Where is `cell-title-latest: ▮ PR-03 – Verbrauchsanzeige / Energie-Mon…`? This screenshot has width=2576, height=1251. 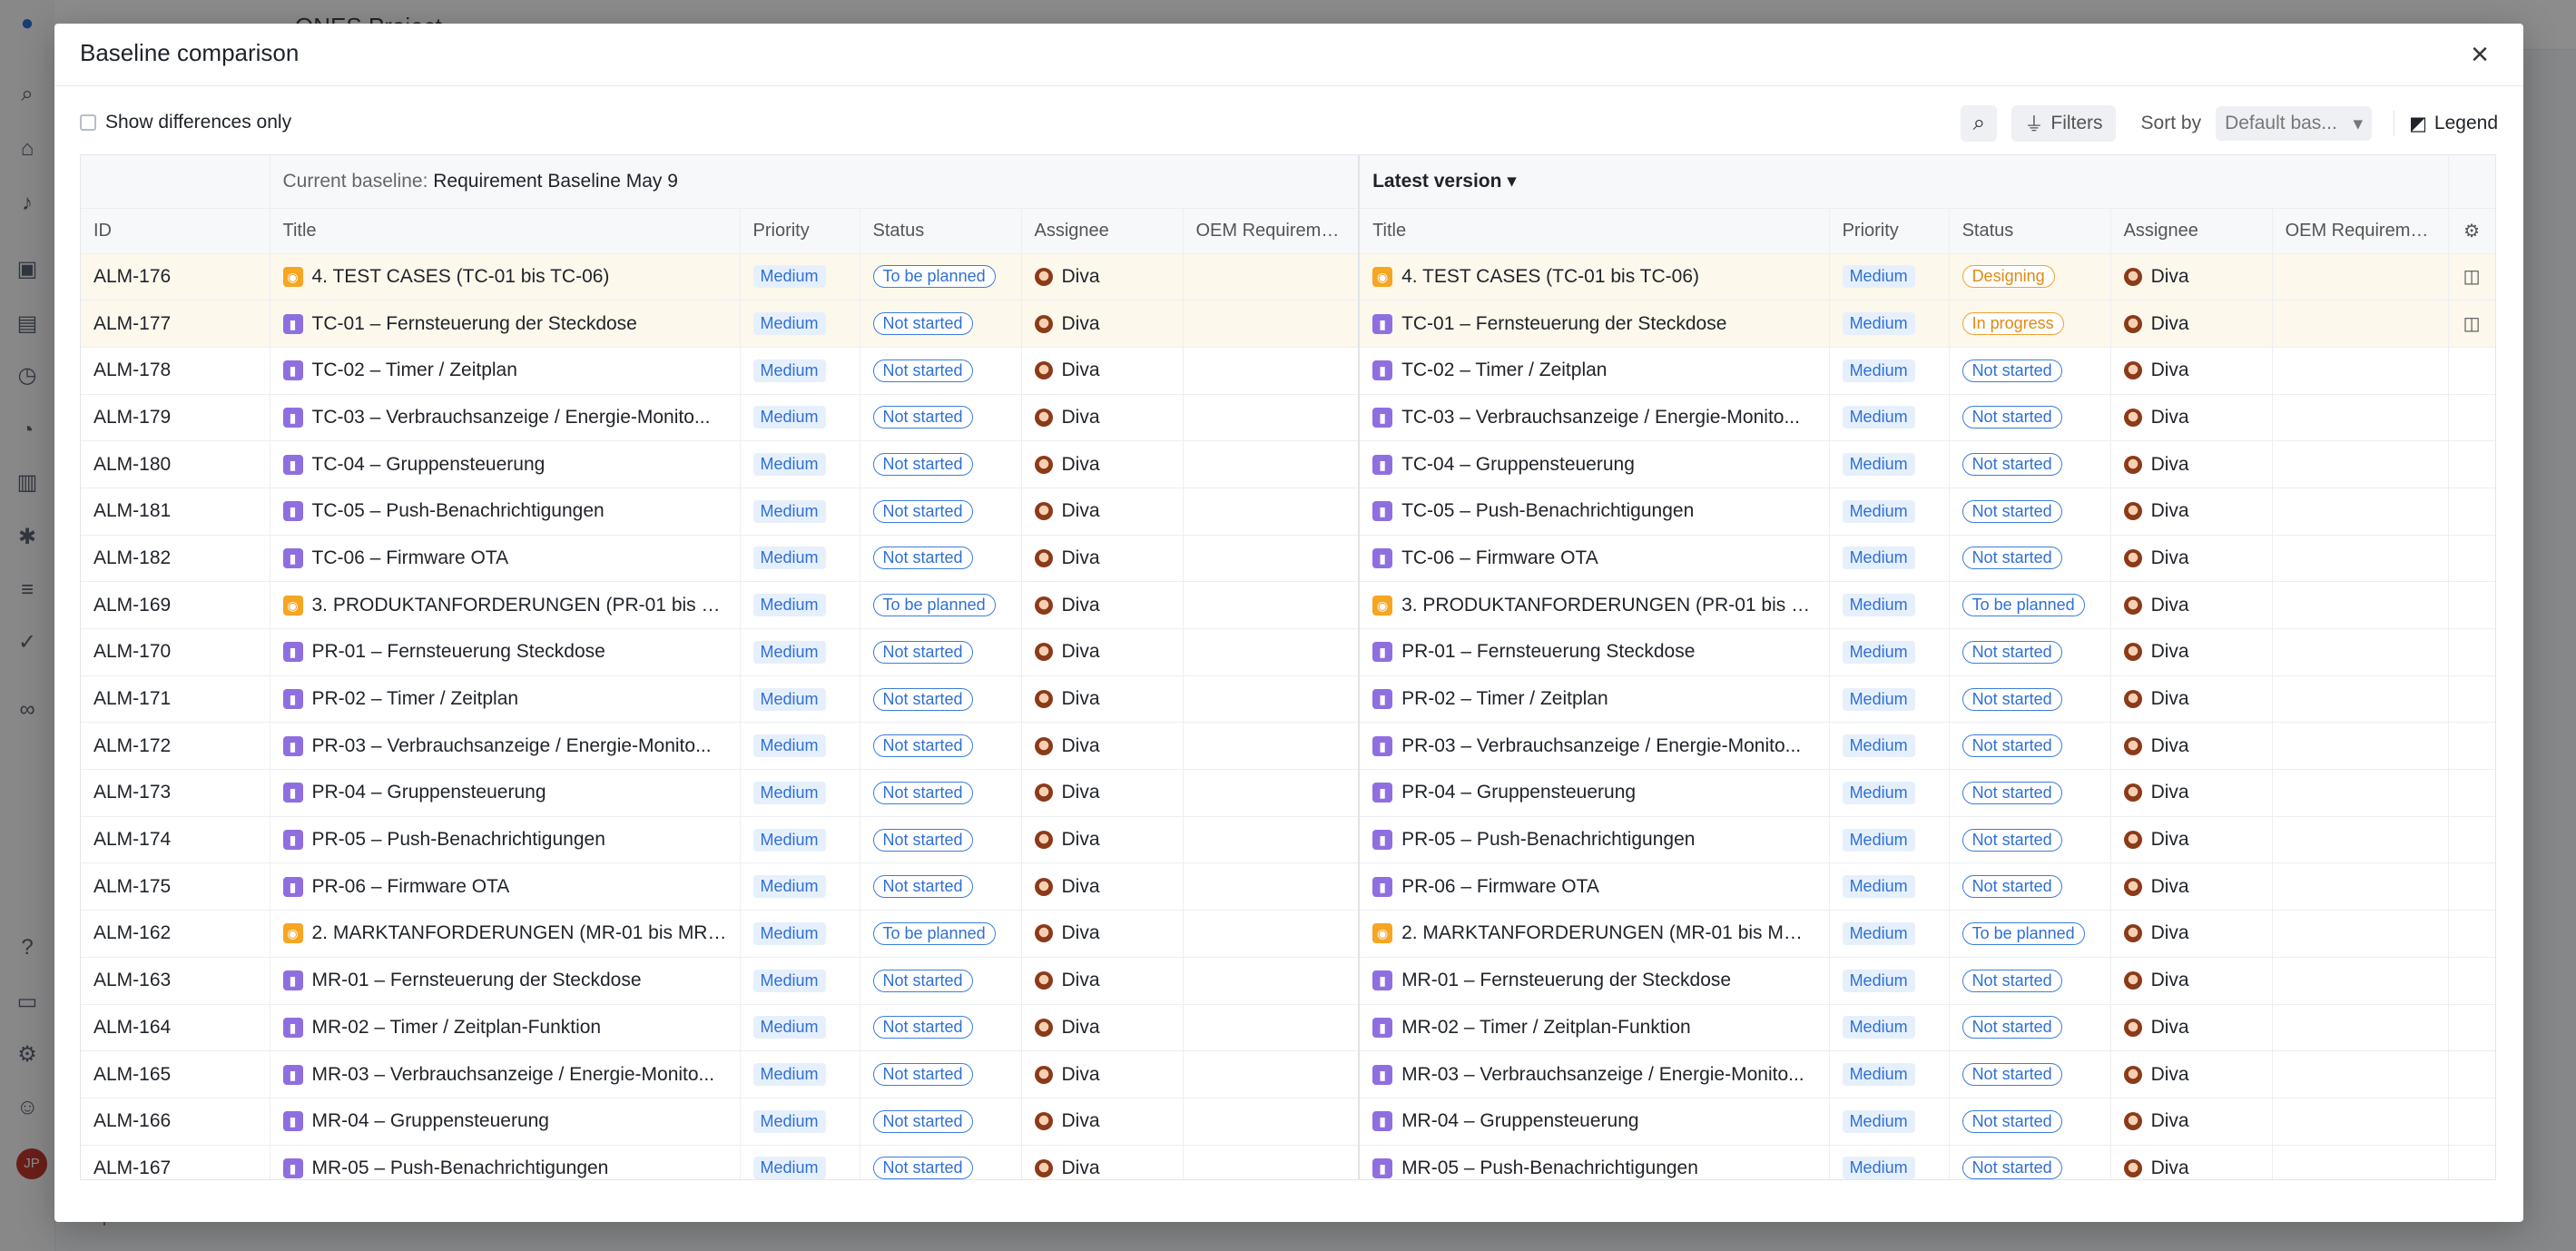
cell-title-latest: ▮ PR-03 – Verbrauchsanzeige / Energie-Mon… is located at coordinates (1594, 746).